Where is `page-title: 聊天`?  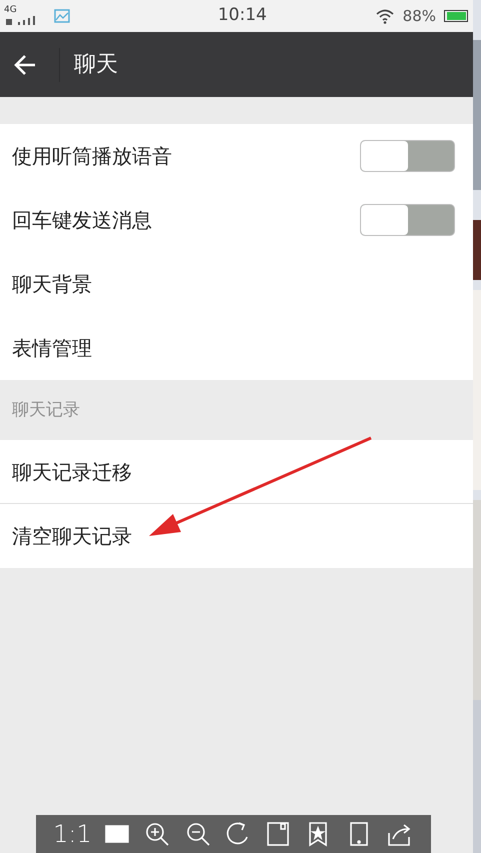 page-title: 聊天 is located at coordinates (96, 65).